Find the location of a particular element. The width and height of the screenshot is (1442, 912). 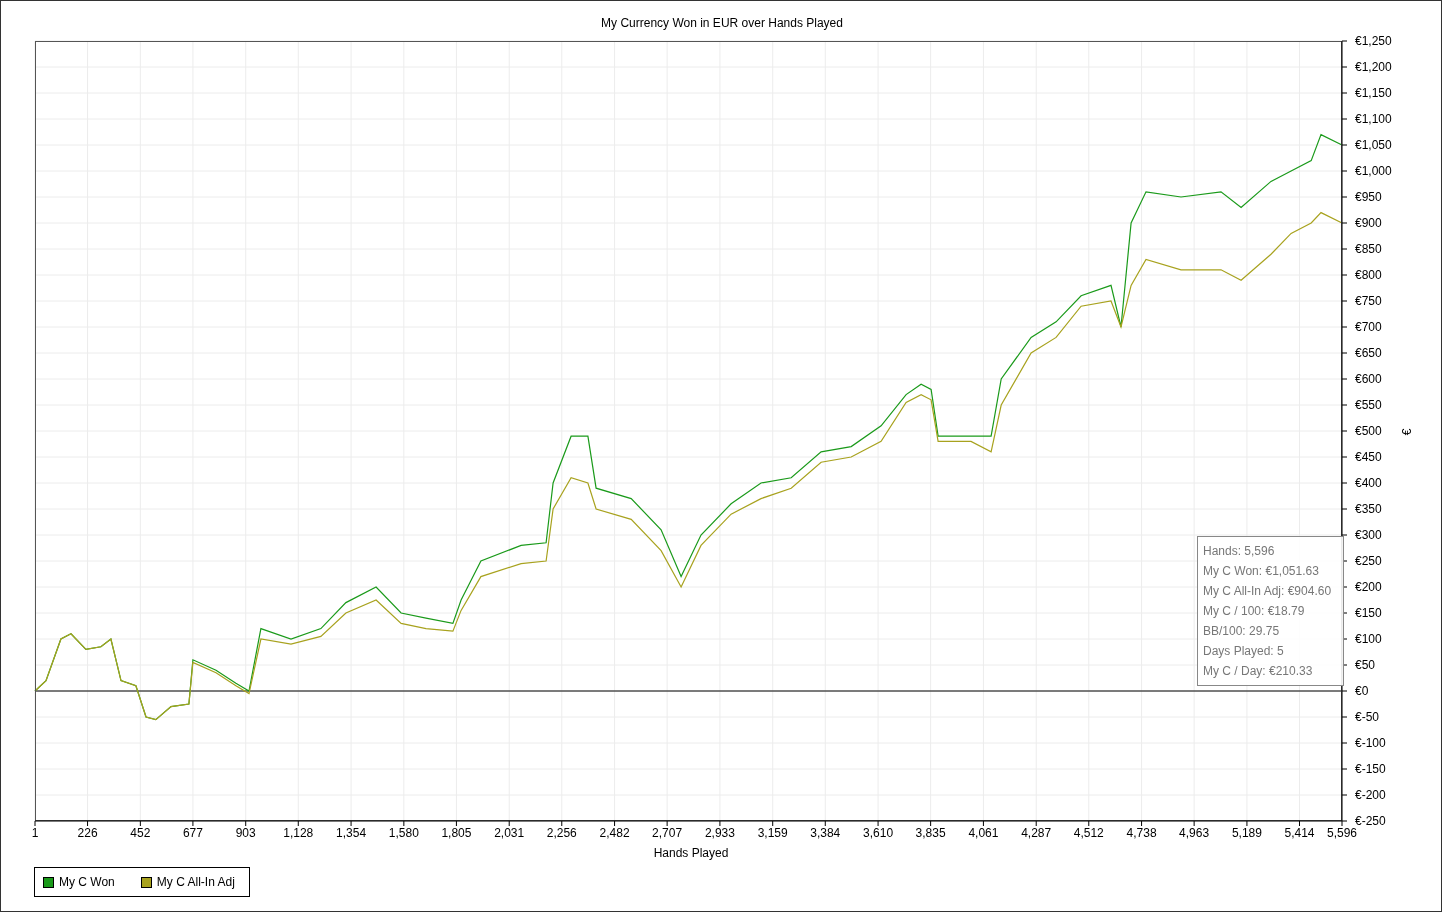

x-tick-label: 1,354 is located at coordinates (351, 833).